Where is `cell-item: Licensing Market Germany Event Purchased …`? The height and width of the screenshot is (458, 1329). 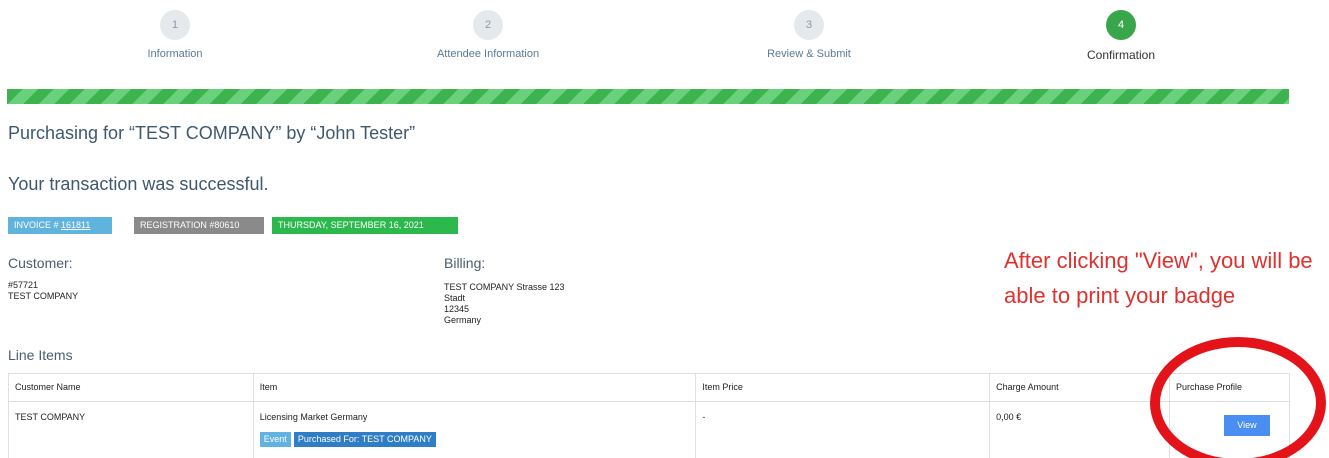
cell-item: Licensing Market Germany Event Purchased … is located at coordinates (474, 429).